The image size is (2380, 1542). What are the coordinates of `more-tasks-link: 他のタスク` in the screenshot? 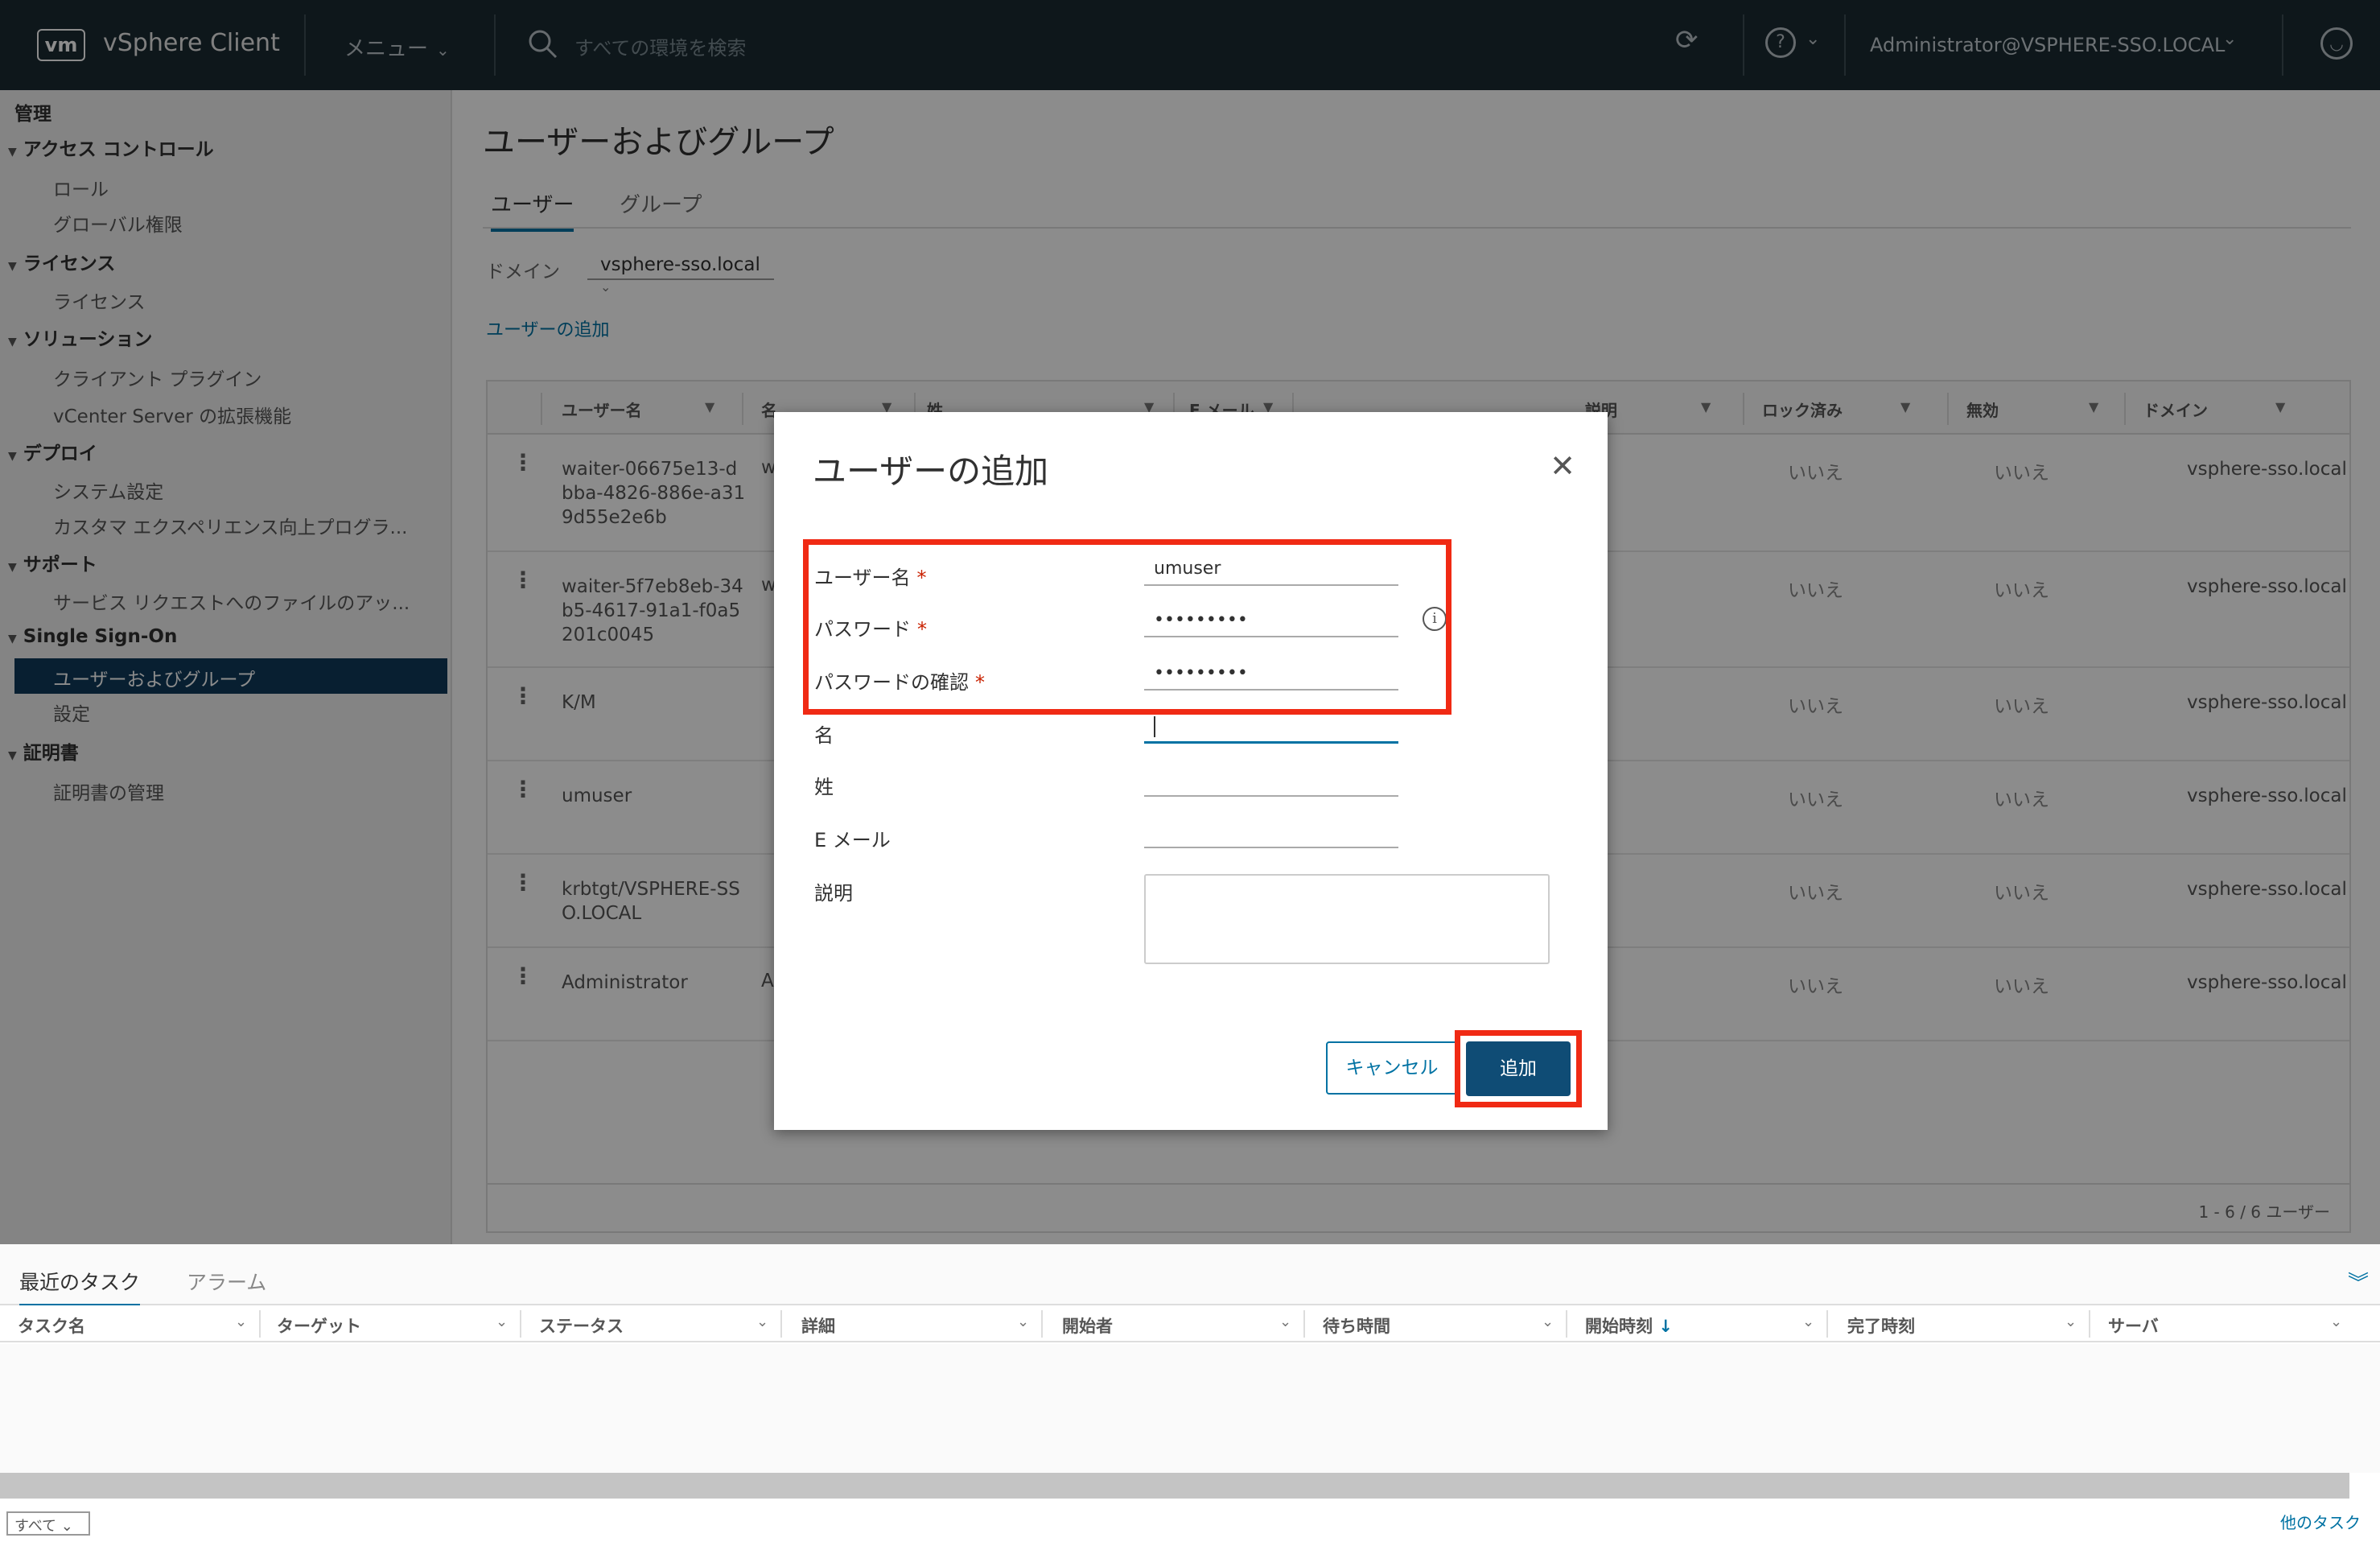 It's located at (2320, 1521).